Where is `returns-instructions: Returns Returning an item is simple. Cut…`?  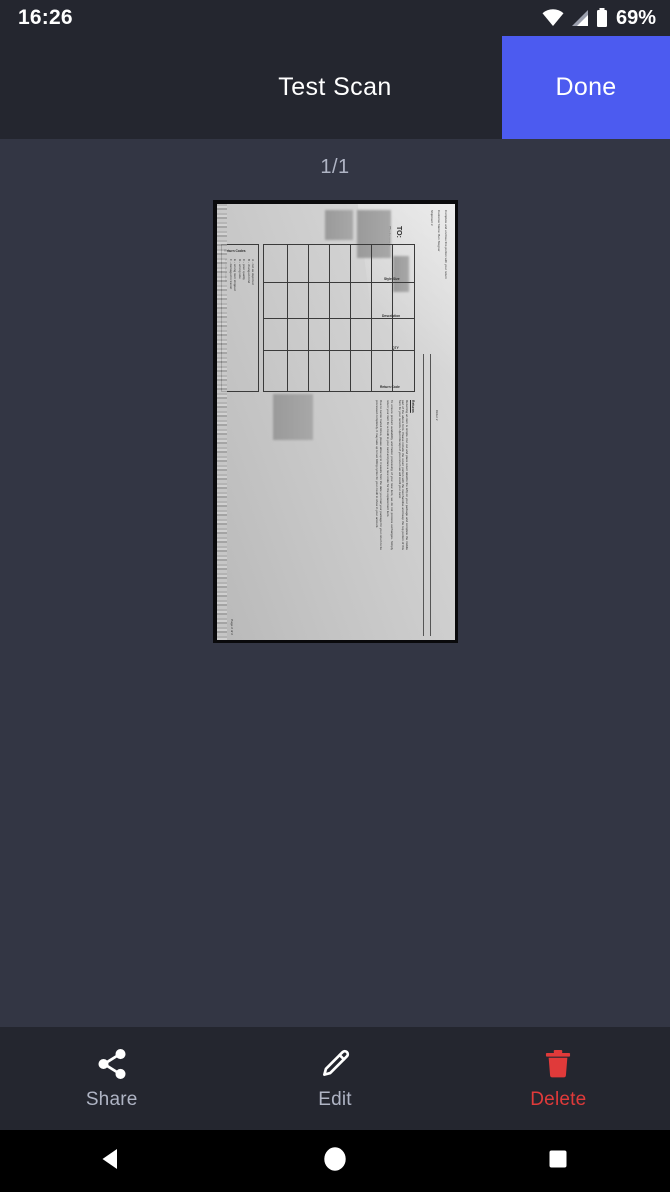 returns-instructions: Returns Returning an item is simple. Cut… is located at coordinates (393, 474).